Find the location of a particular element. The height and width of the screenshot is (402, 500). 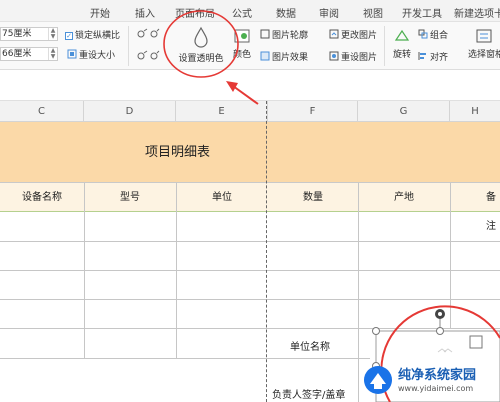

stamp-box is located at coordinates (476, 342).